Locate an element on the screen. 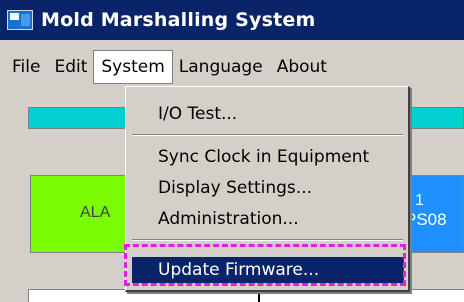 The image size is (464, 302). station-code: PS08 is located at coordinates (426, 219).